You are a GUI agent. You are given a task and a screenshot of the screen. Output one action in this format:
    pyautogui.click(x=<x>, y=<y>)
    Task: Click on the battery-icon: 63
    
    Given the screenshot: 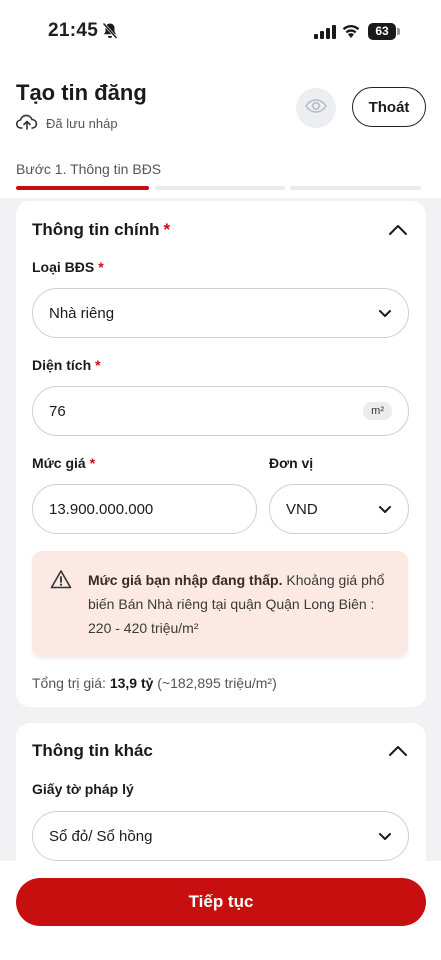 What is the action you would take?
    pyautogui.click(x=384, y=31)
    